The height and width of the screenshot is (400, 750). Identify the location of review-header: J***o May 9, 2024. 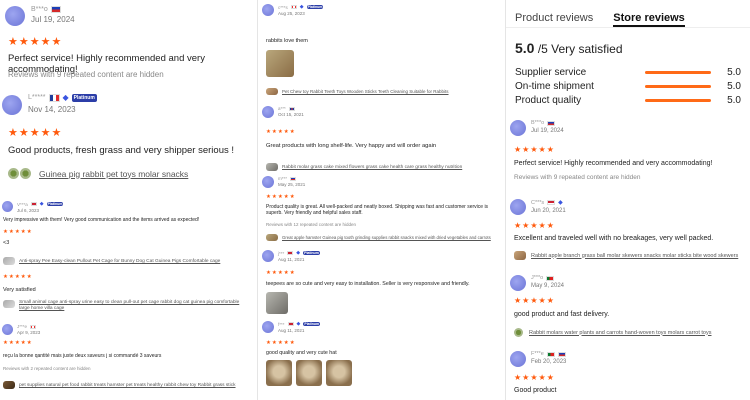
(537, 283).